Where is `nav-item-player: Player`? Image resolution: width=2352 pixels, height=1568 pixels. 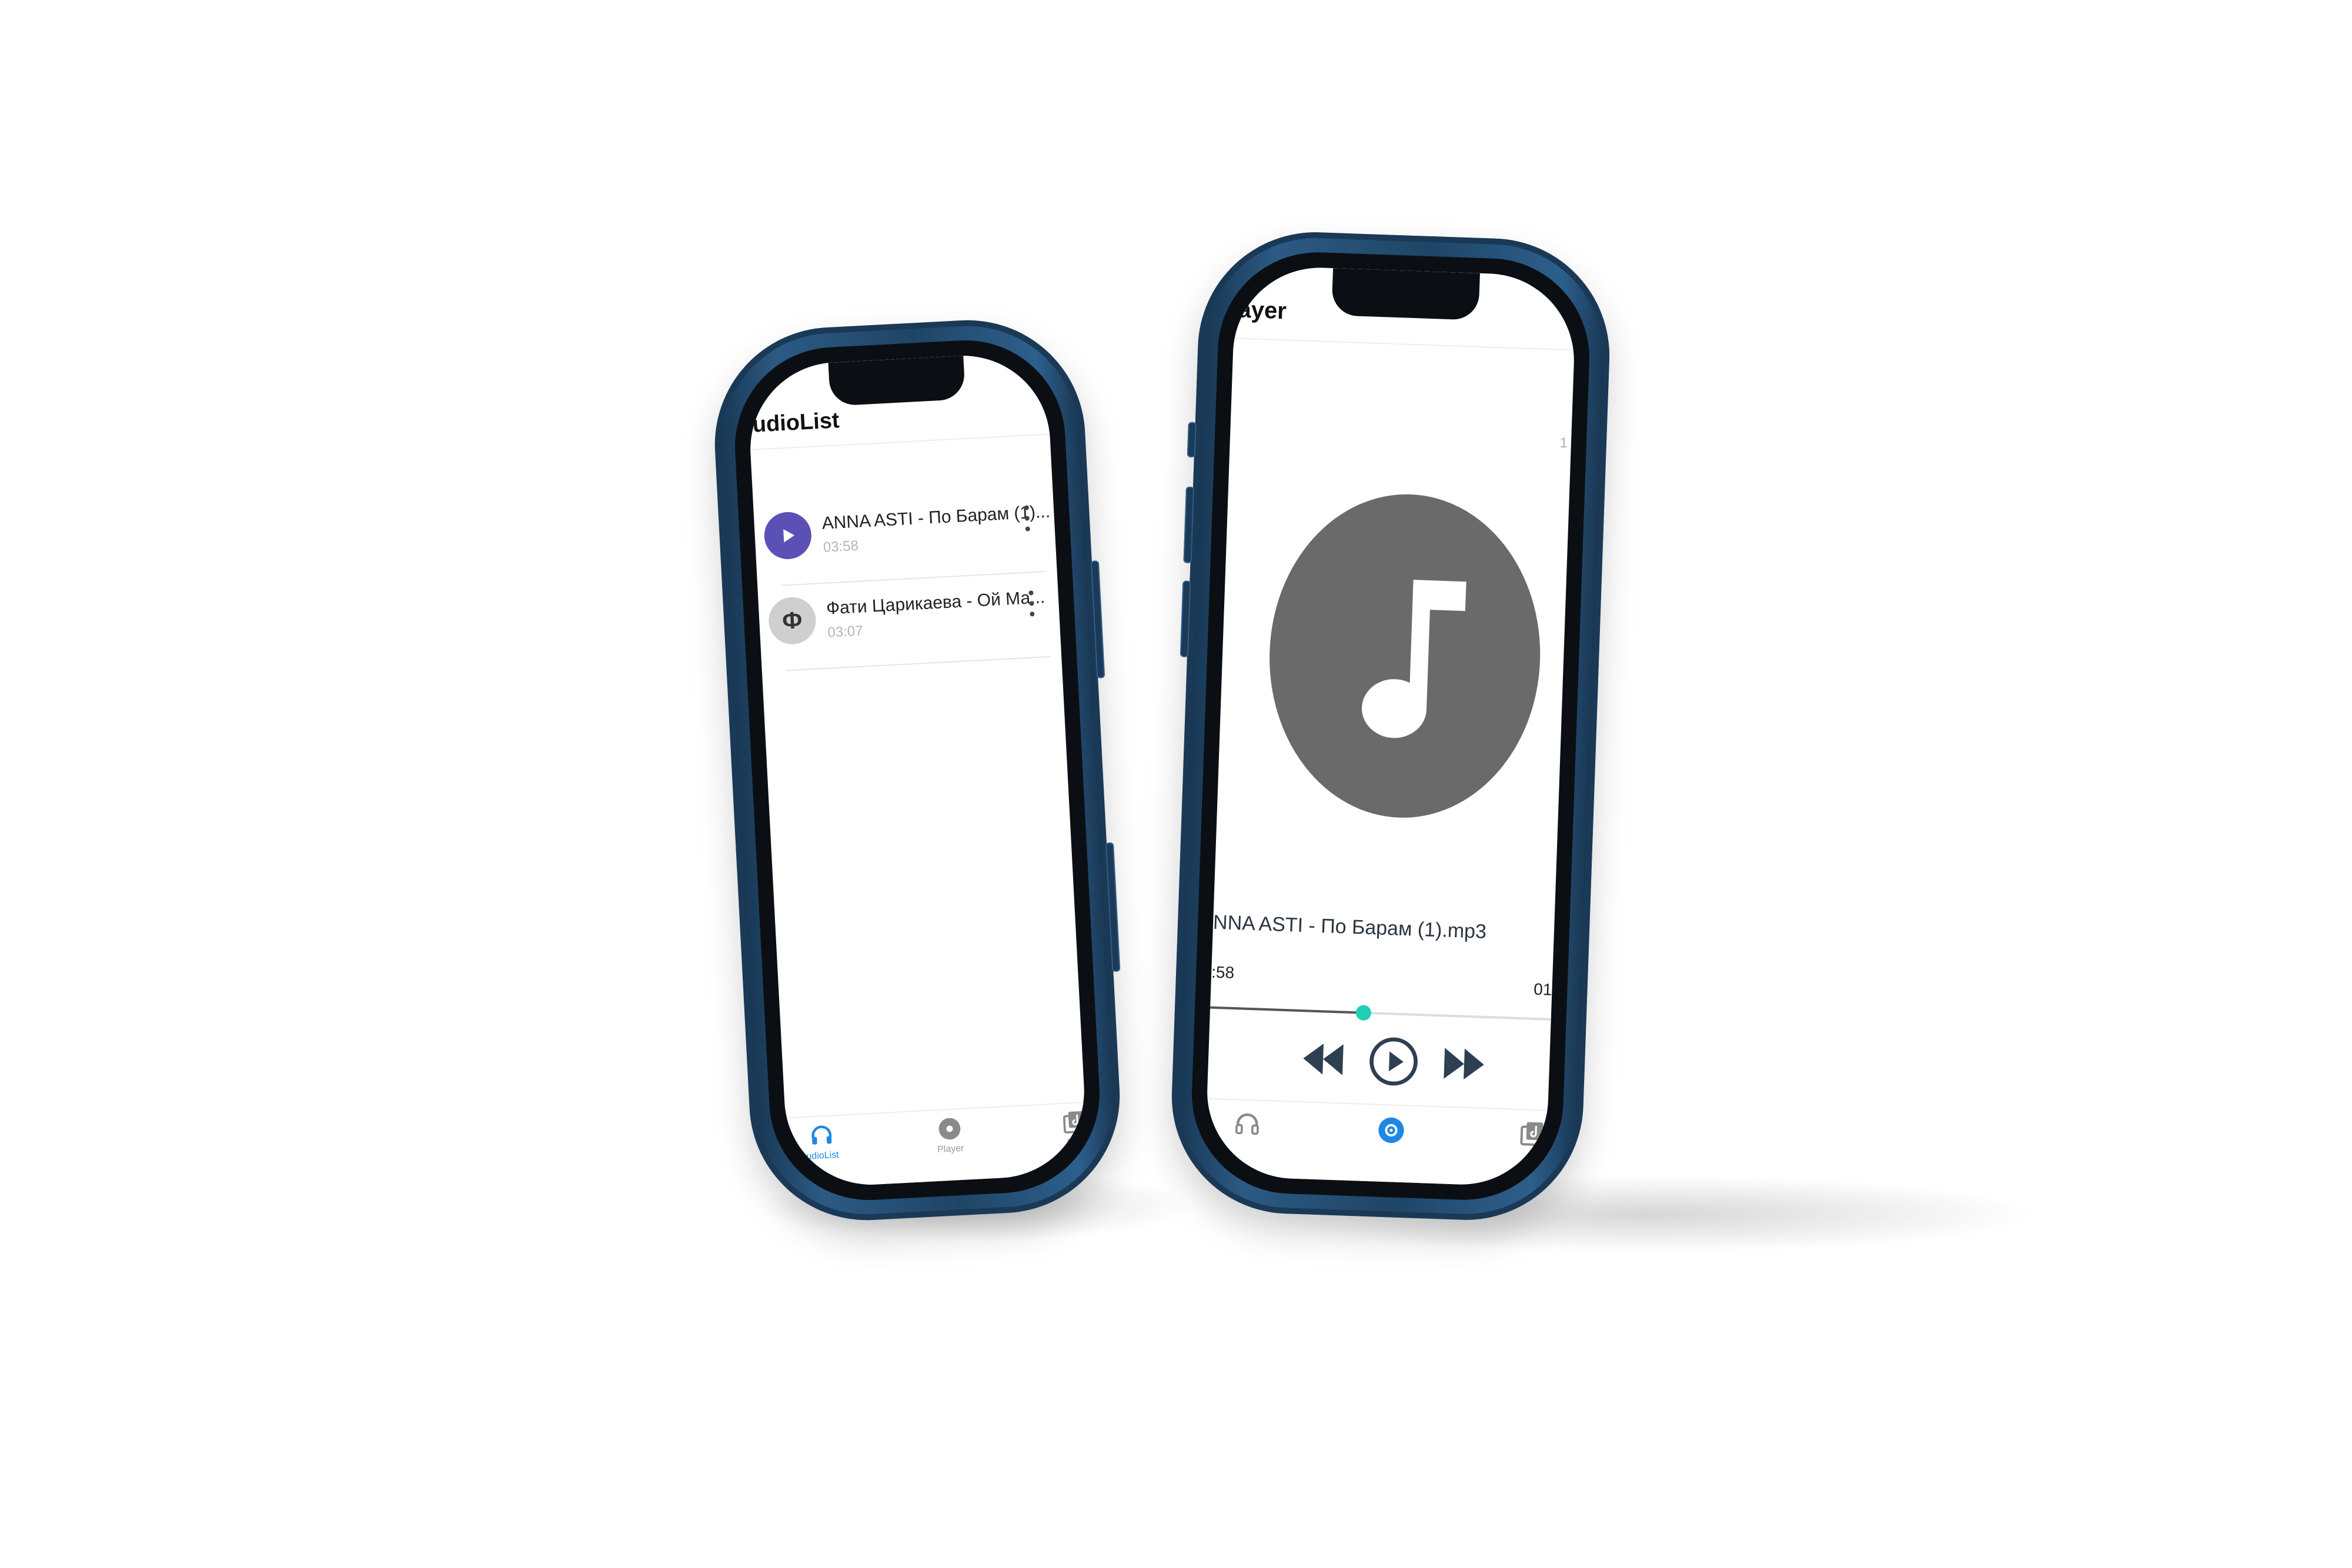 nav-item-player: Player is located at coordinates (950, 1135).